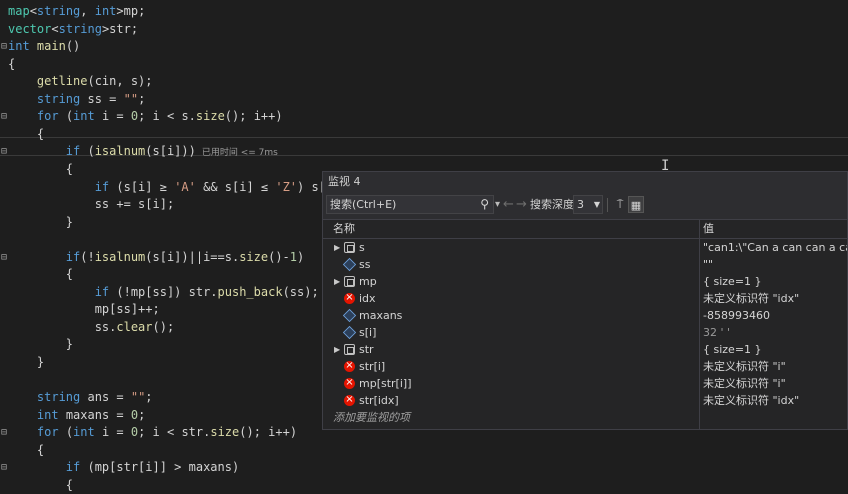 Image resolution: width=848 pixels, height=494 pixels. What do you see at coordinates (44, 46) in the screenshot?
I see `code-text: int main()` at bounding box center [44, 46].